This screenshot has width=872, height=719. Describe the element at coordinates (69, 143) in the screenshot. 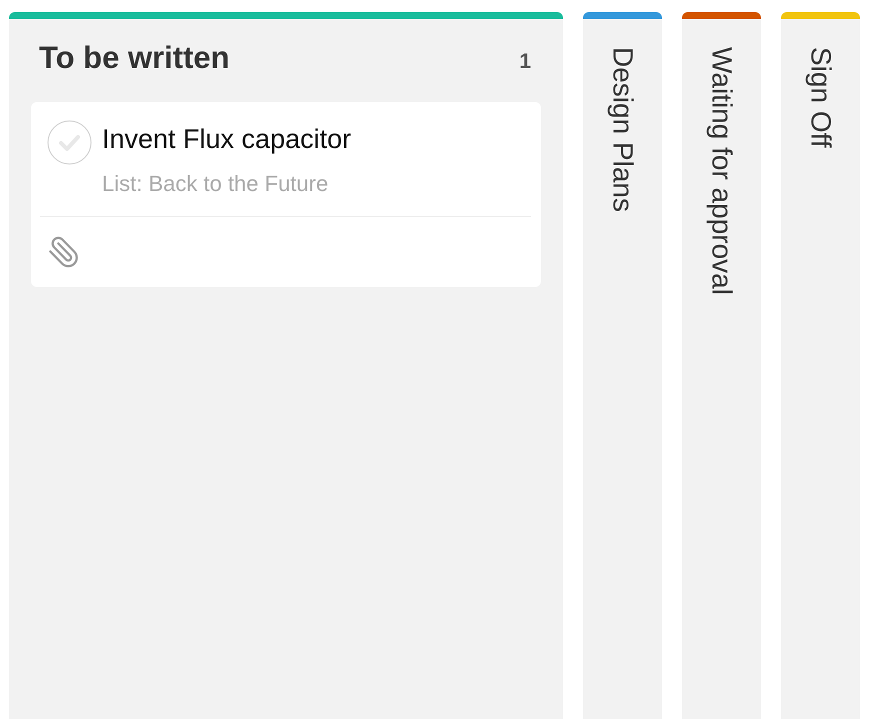

I see `complete-checkbox` at that location.